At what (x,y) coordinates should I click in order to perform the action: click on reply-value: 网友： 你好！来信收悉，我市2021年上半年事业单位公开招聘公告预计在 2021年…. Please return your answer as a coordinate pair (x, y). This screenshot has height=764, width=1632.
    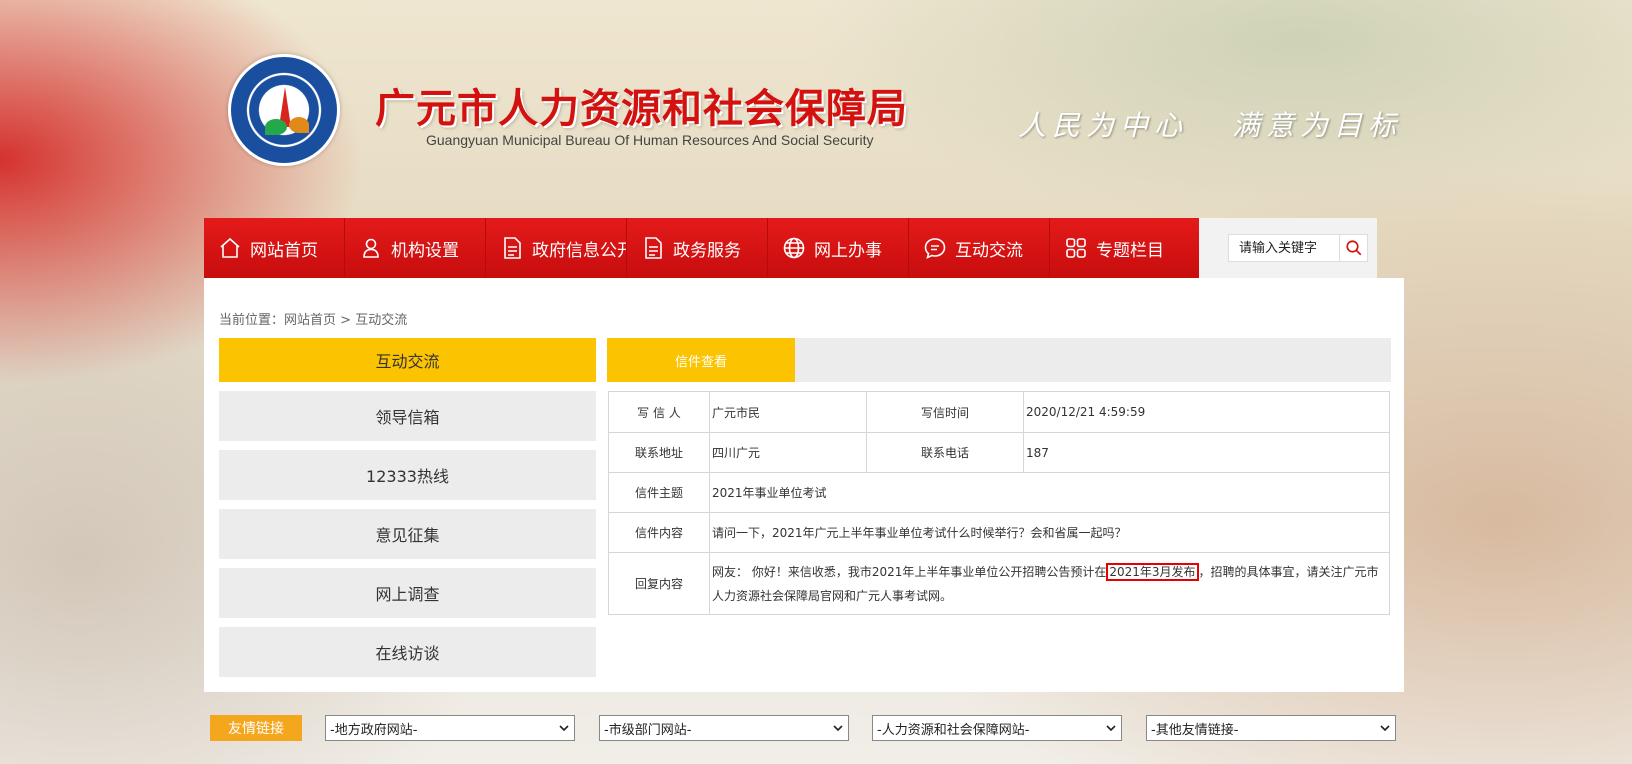
    Looking at the image, I should click on (1049, 583).